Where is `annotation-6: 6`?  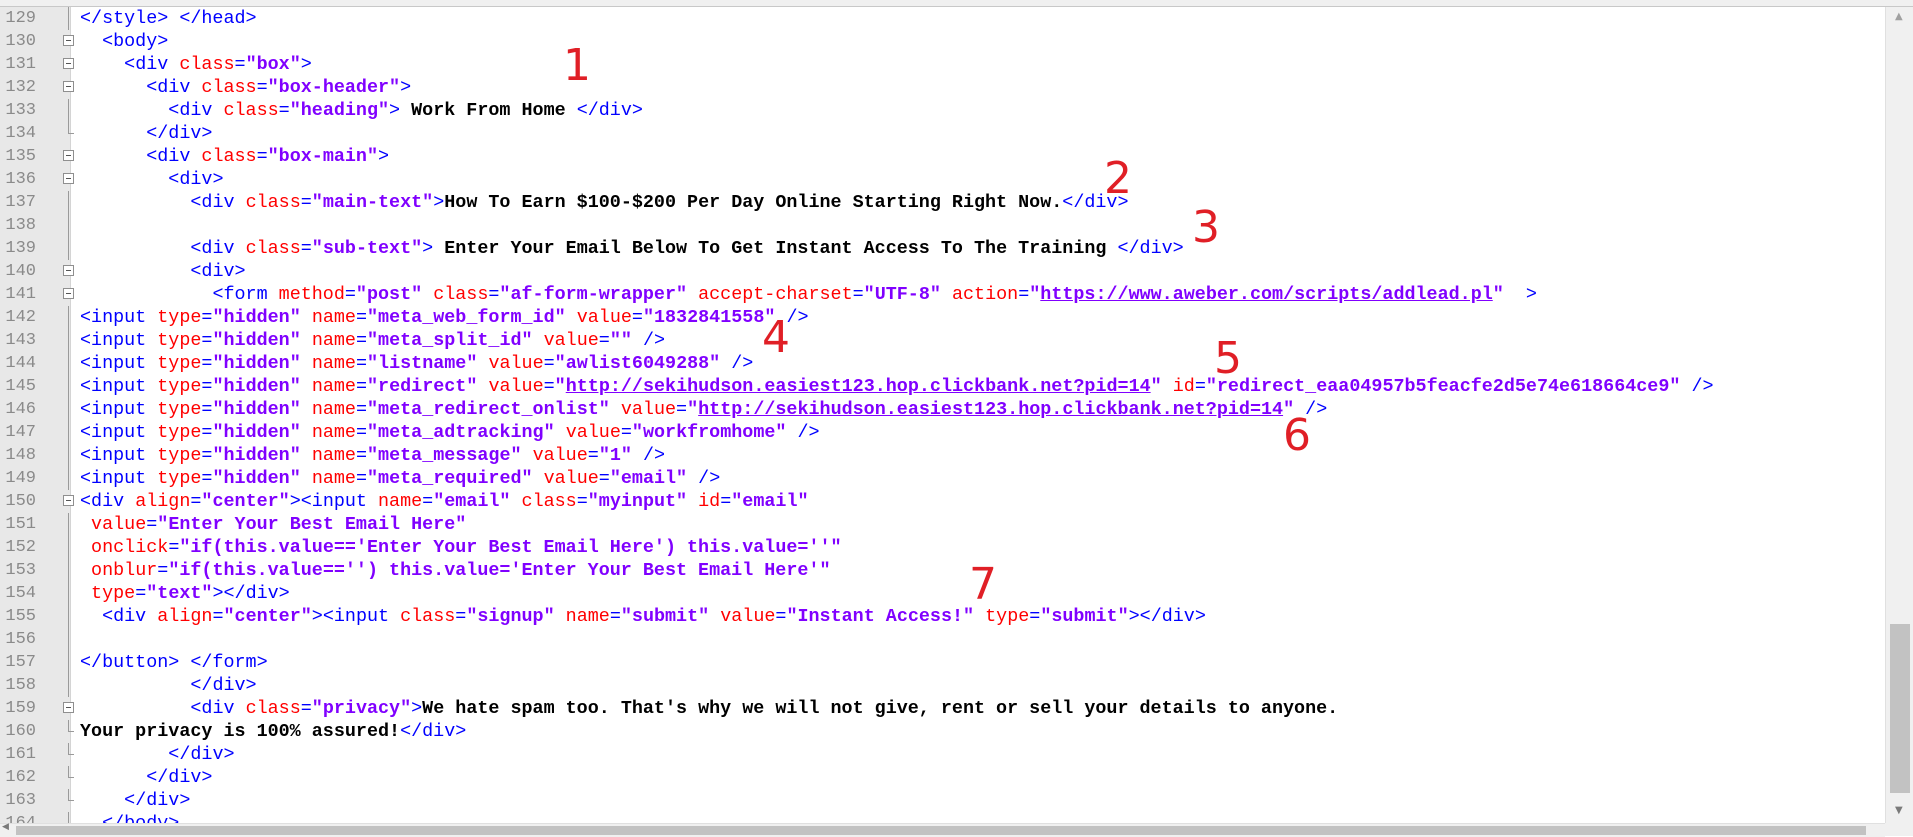
annotation-6: 6 is located at coordinates (1297, 435).